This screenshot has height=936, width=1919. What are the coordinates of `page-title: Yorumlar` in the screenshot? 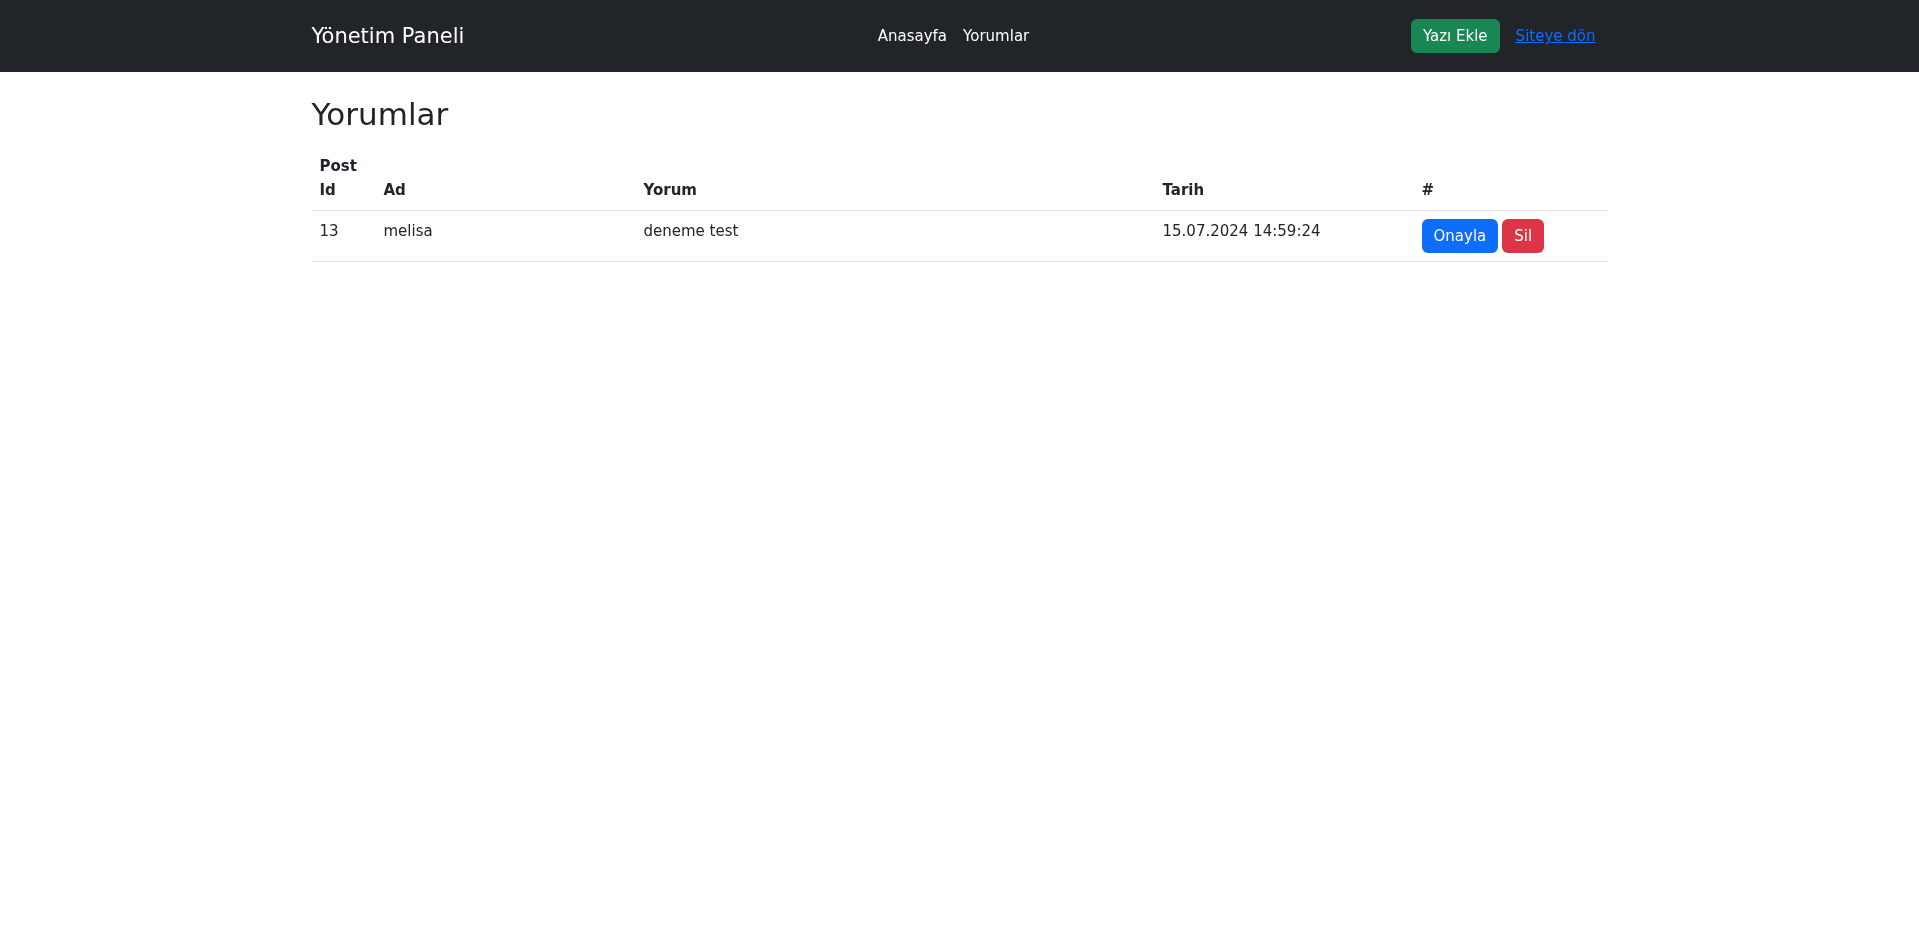 It's located at (380, 114).